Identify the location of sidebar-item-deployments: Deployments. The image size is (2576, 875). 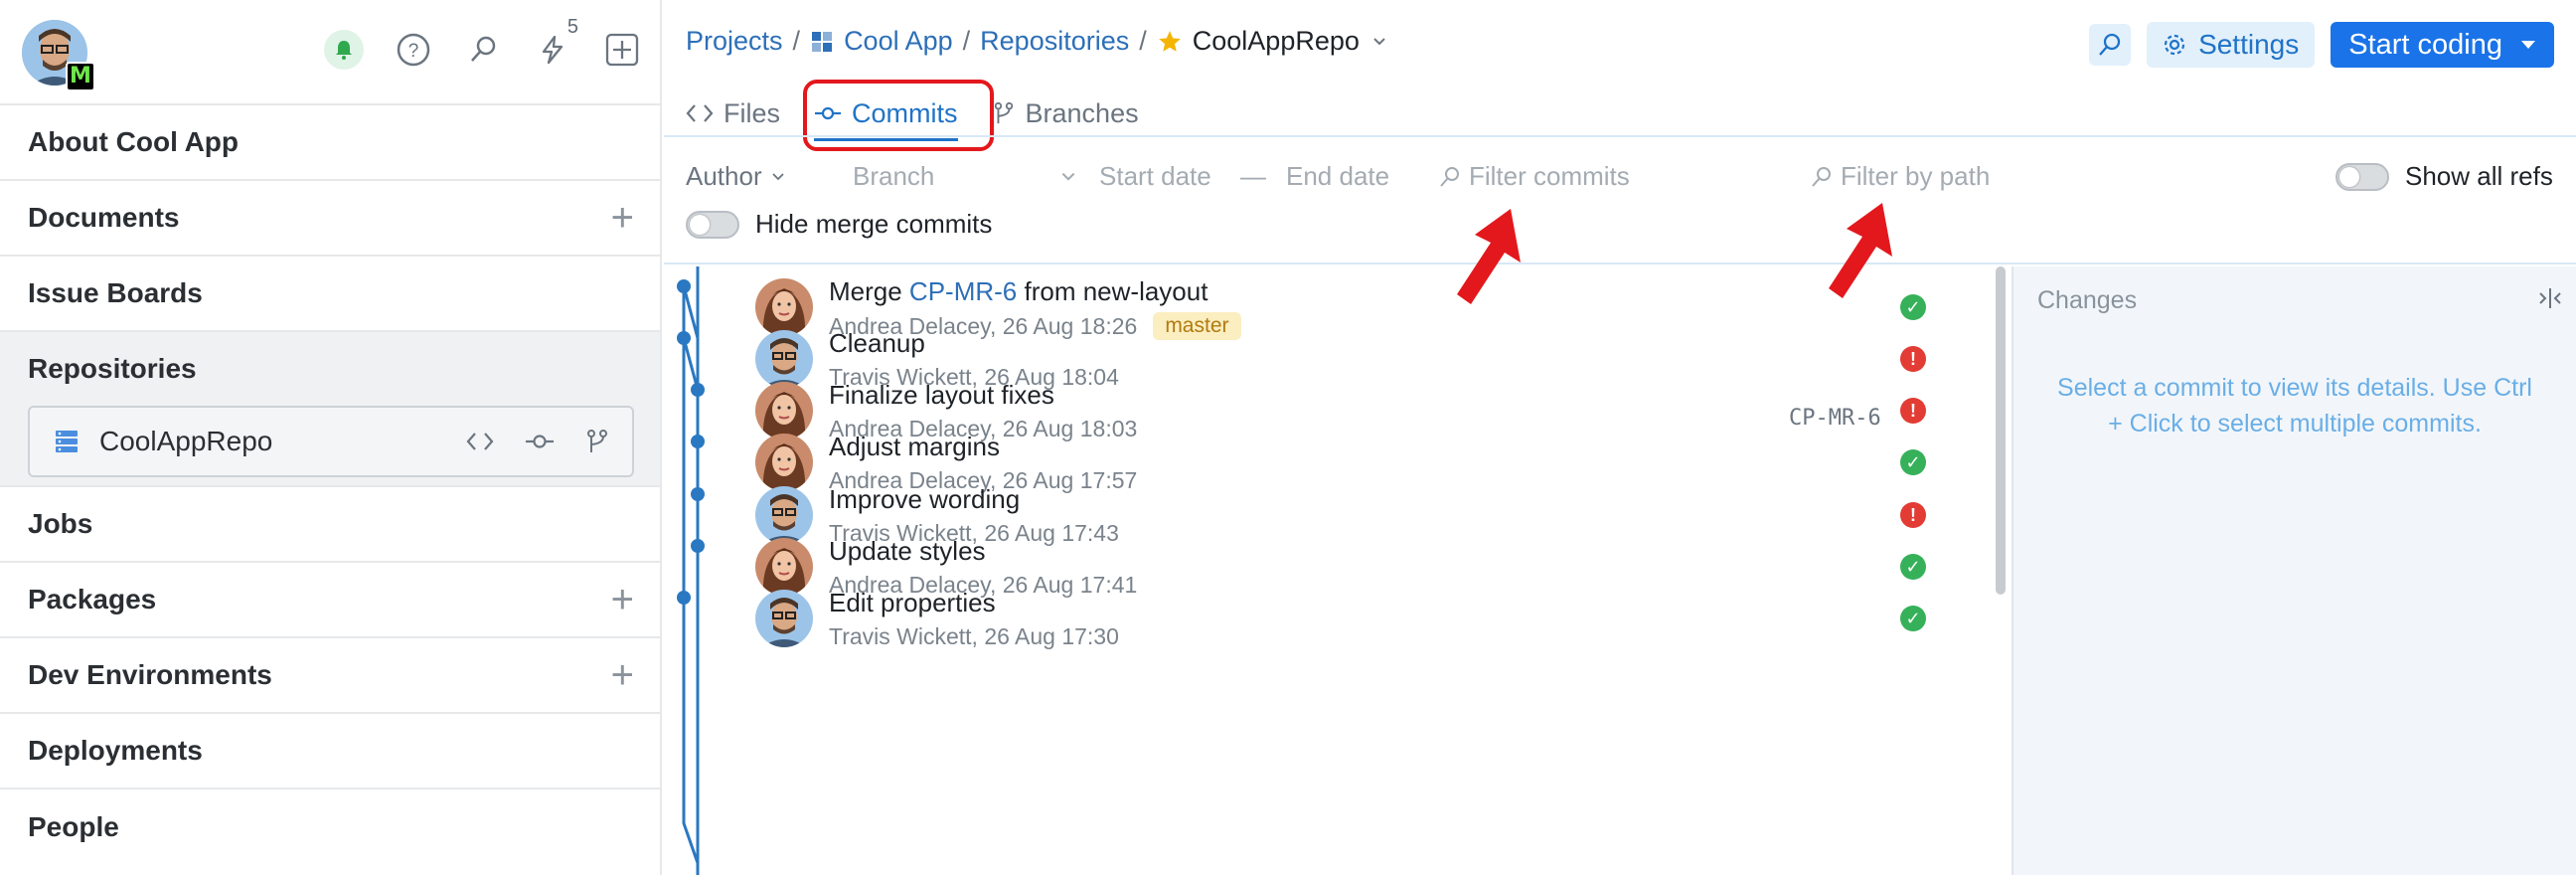
(330, 752).